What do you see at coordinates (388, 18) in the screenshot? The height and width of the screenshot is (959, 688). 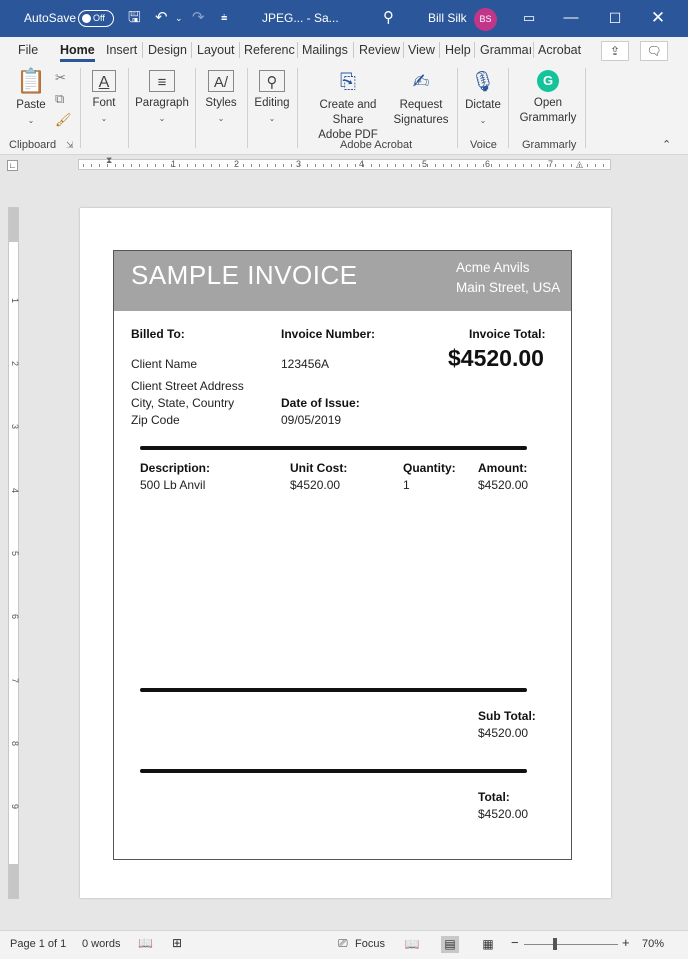 I see `search-icon: ⚲` at bounding box center [388, 18].